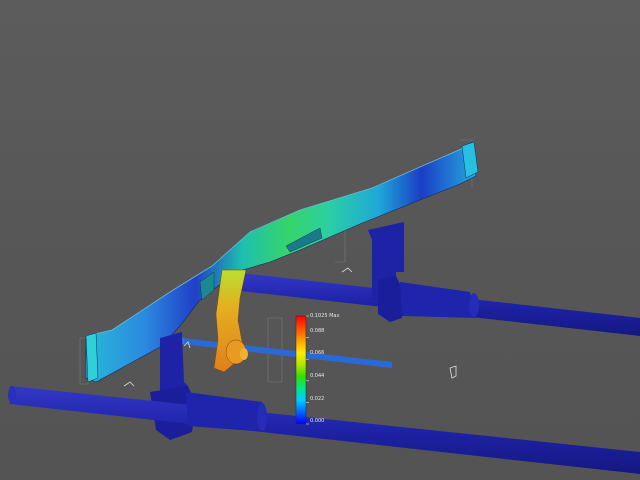  What do you see at coordinates (325, 316) in the screenshot?
I see `legend-max-label: 0.1025 Max` at bounding box center [325, 316].